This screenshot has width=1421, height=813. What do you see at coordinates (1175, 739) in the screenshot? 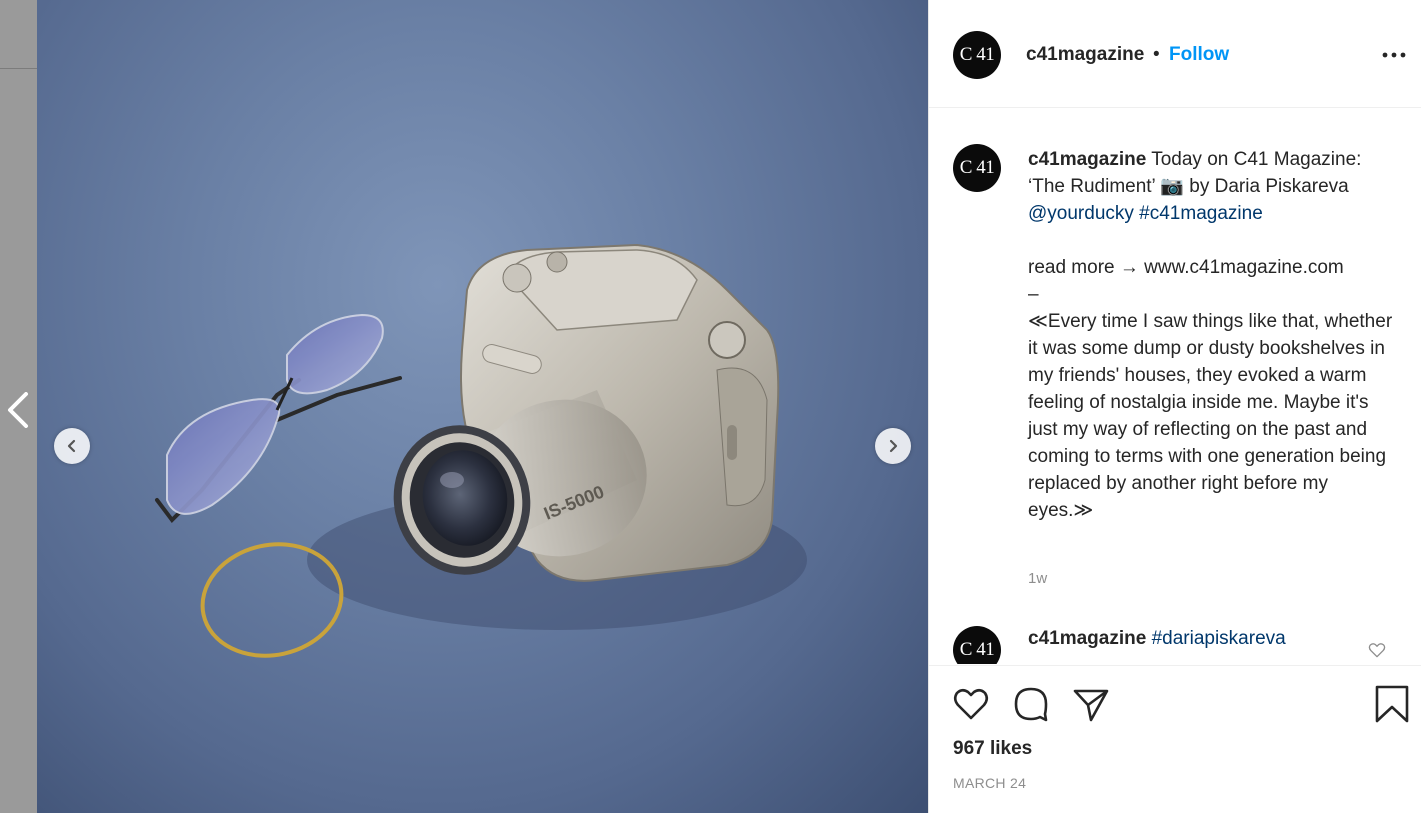
I see `post-actions: 967 likes MARCH 24` at bounding box center [1175, 739].